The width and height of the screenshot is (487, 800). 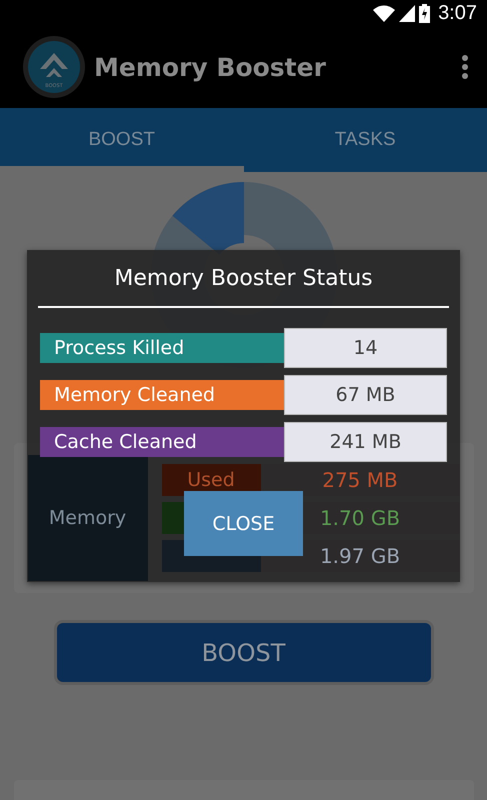 What do you see at coordinates (243, 279) in the screenshot?
I see `dialog-title: Memory Booster Status` at bounding box center [243, 279].